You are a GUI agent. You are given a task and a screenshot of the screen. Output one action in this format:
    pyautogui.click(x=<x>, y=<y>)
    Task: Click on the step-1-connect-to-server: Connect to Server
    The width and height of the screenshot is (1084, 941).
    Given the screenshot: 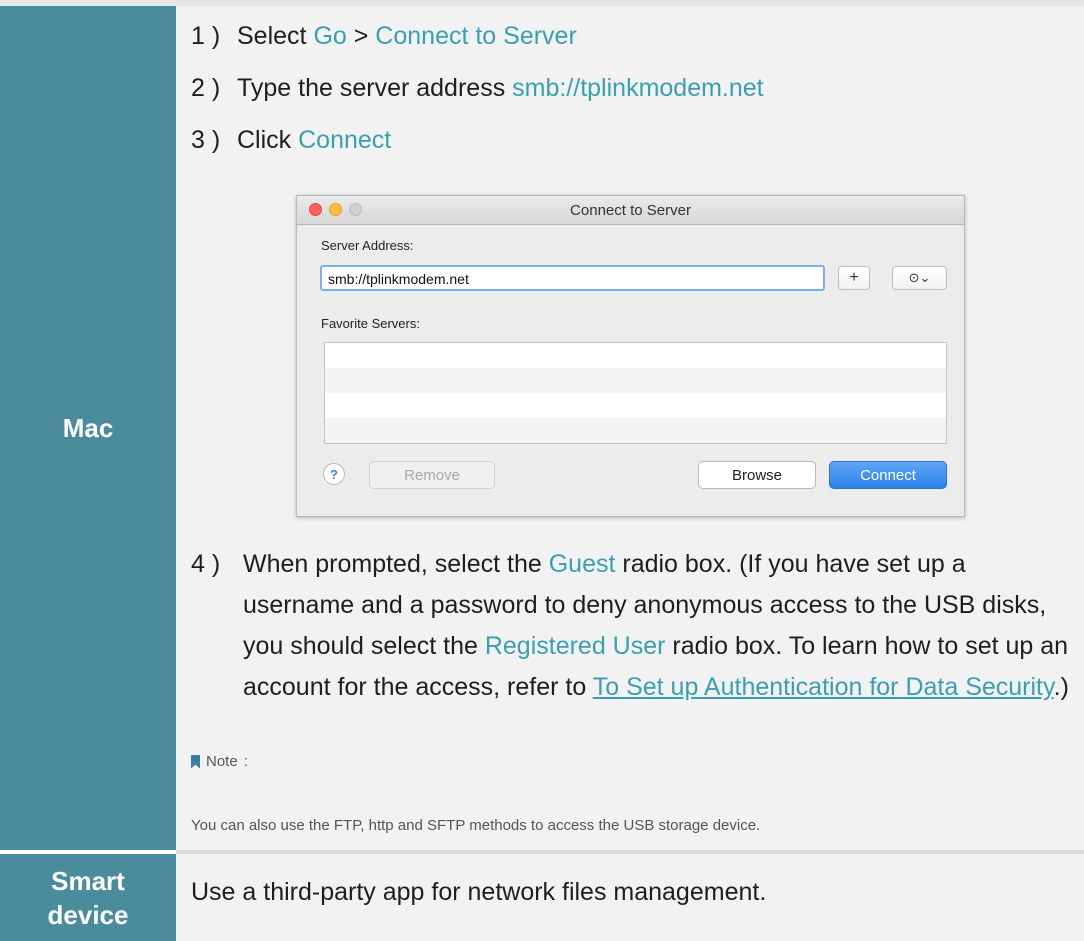 What is the action you would take?
    pyautogui.click(x=476, y=36)
    